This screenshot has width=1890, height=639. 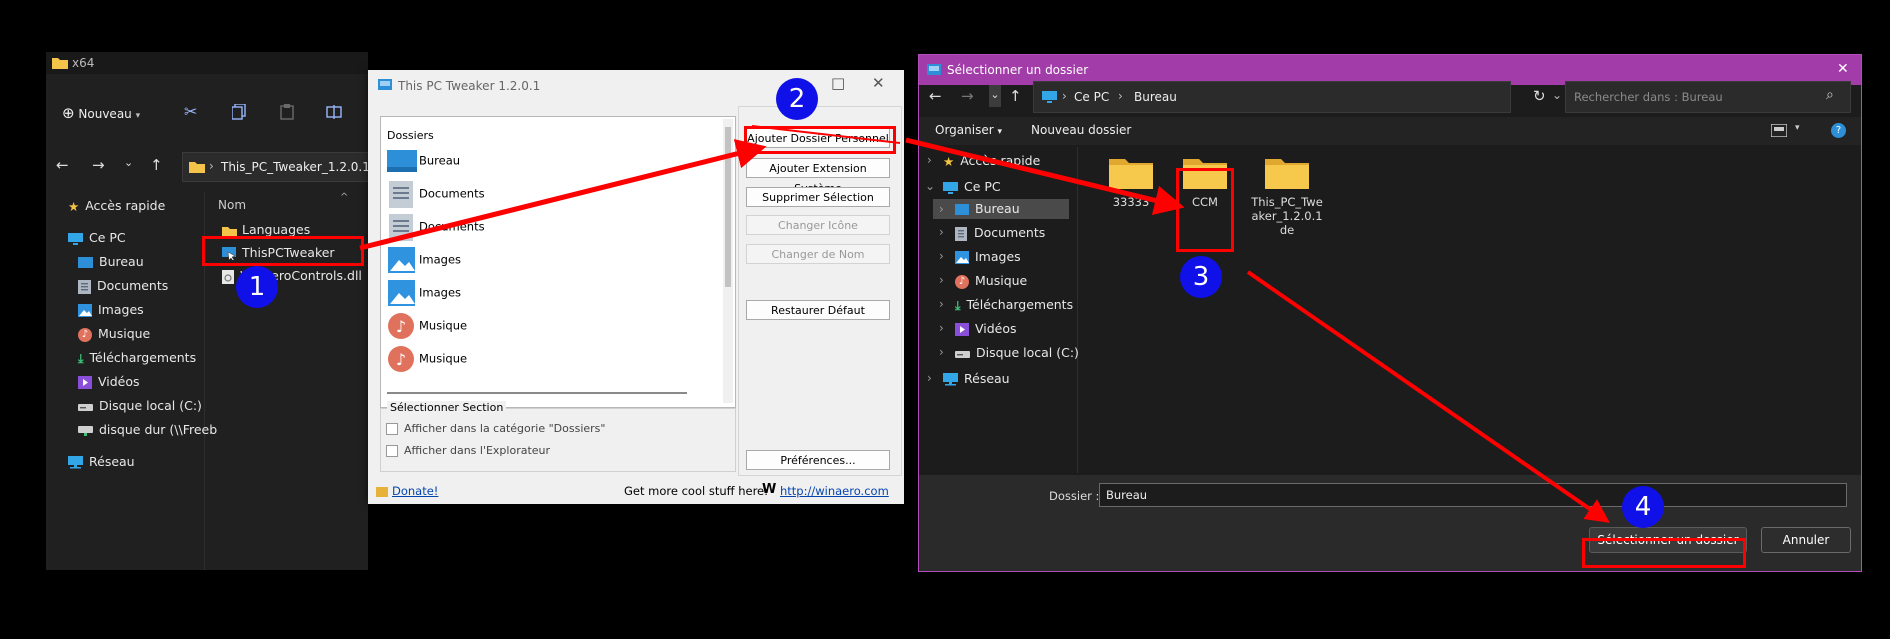 What do you see at coordinates (1643, 507) in the screenshot?
I see `step-badge-4: 4` at bounding box center [1643, 507].